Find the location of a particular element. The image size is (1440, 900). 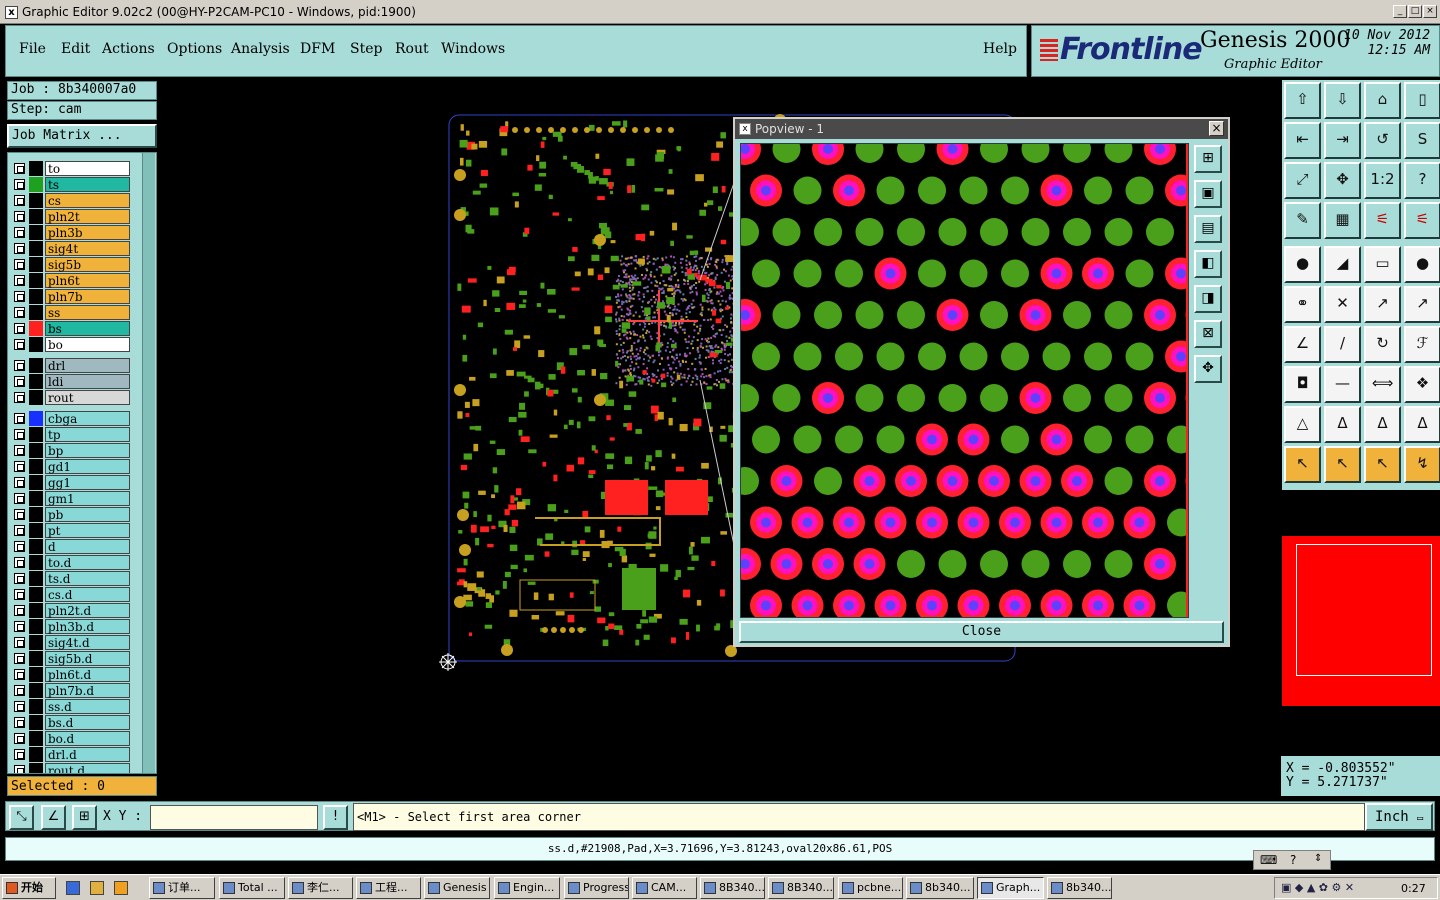

layer-row-pln3b-d: pln3b.d is located at coordinates (70, 626).